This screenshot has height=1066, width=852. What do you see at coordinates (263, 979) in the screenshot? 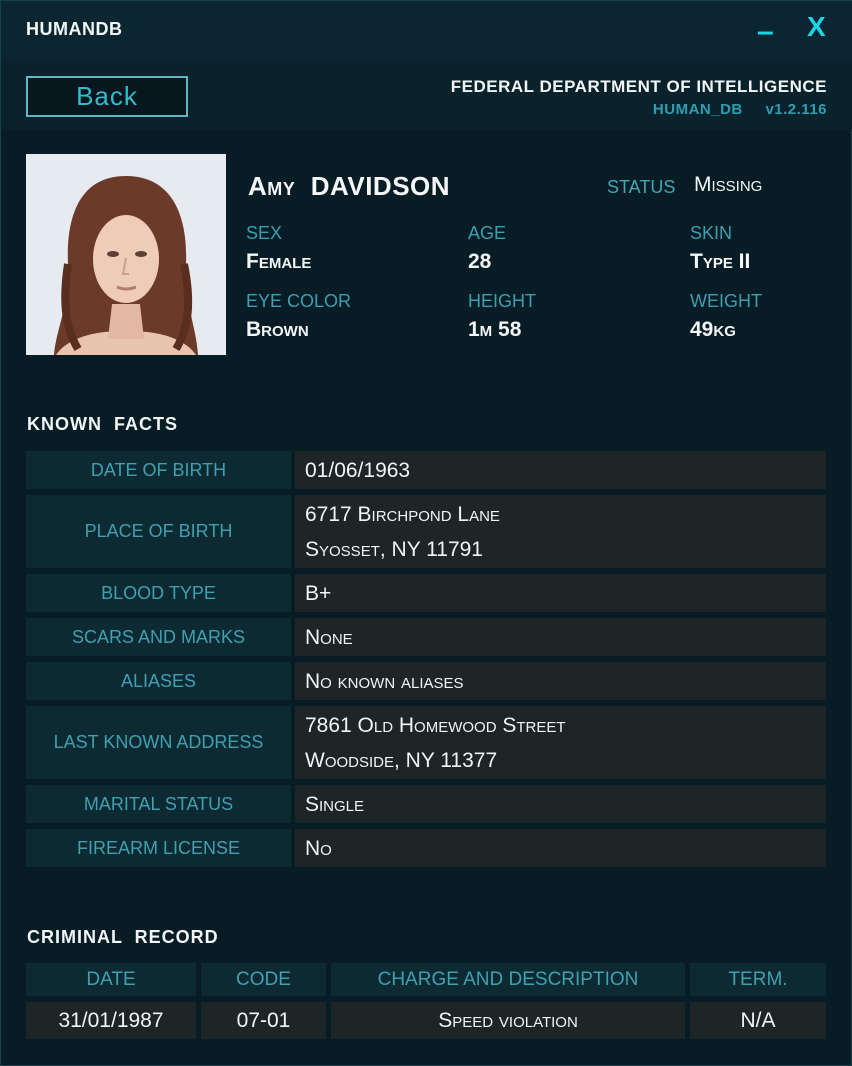
I see `column-header-code: CODE` at bounding box center [263, 979].